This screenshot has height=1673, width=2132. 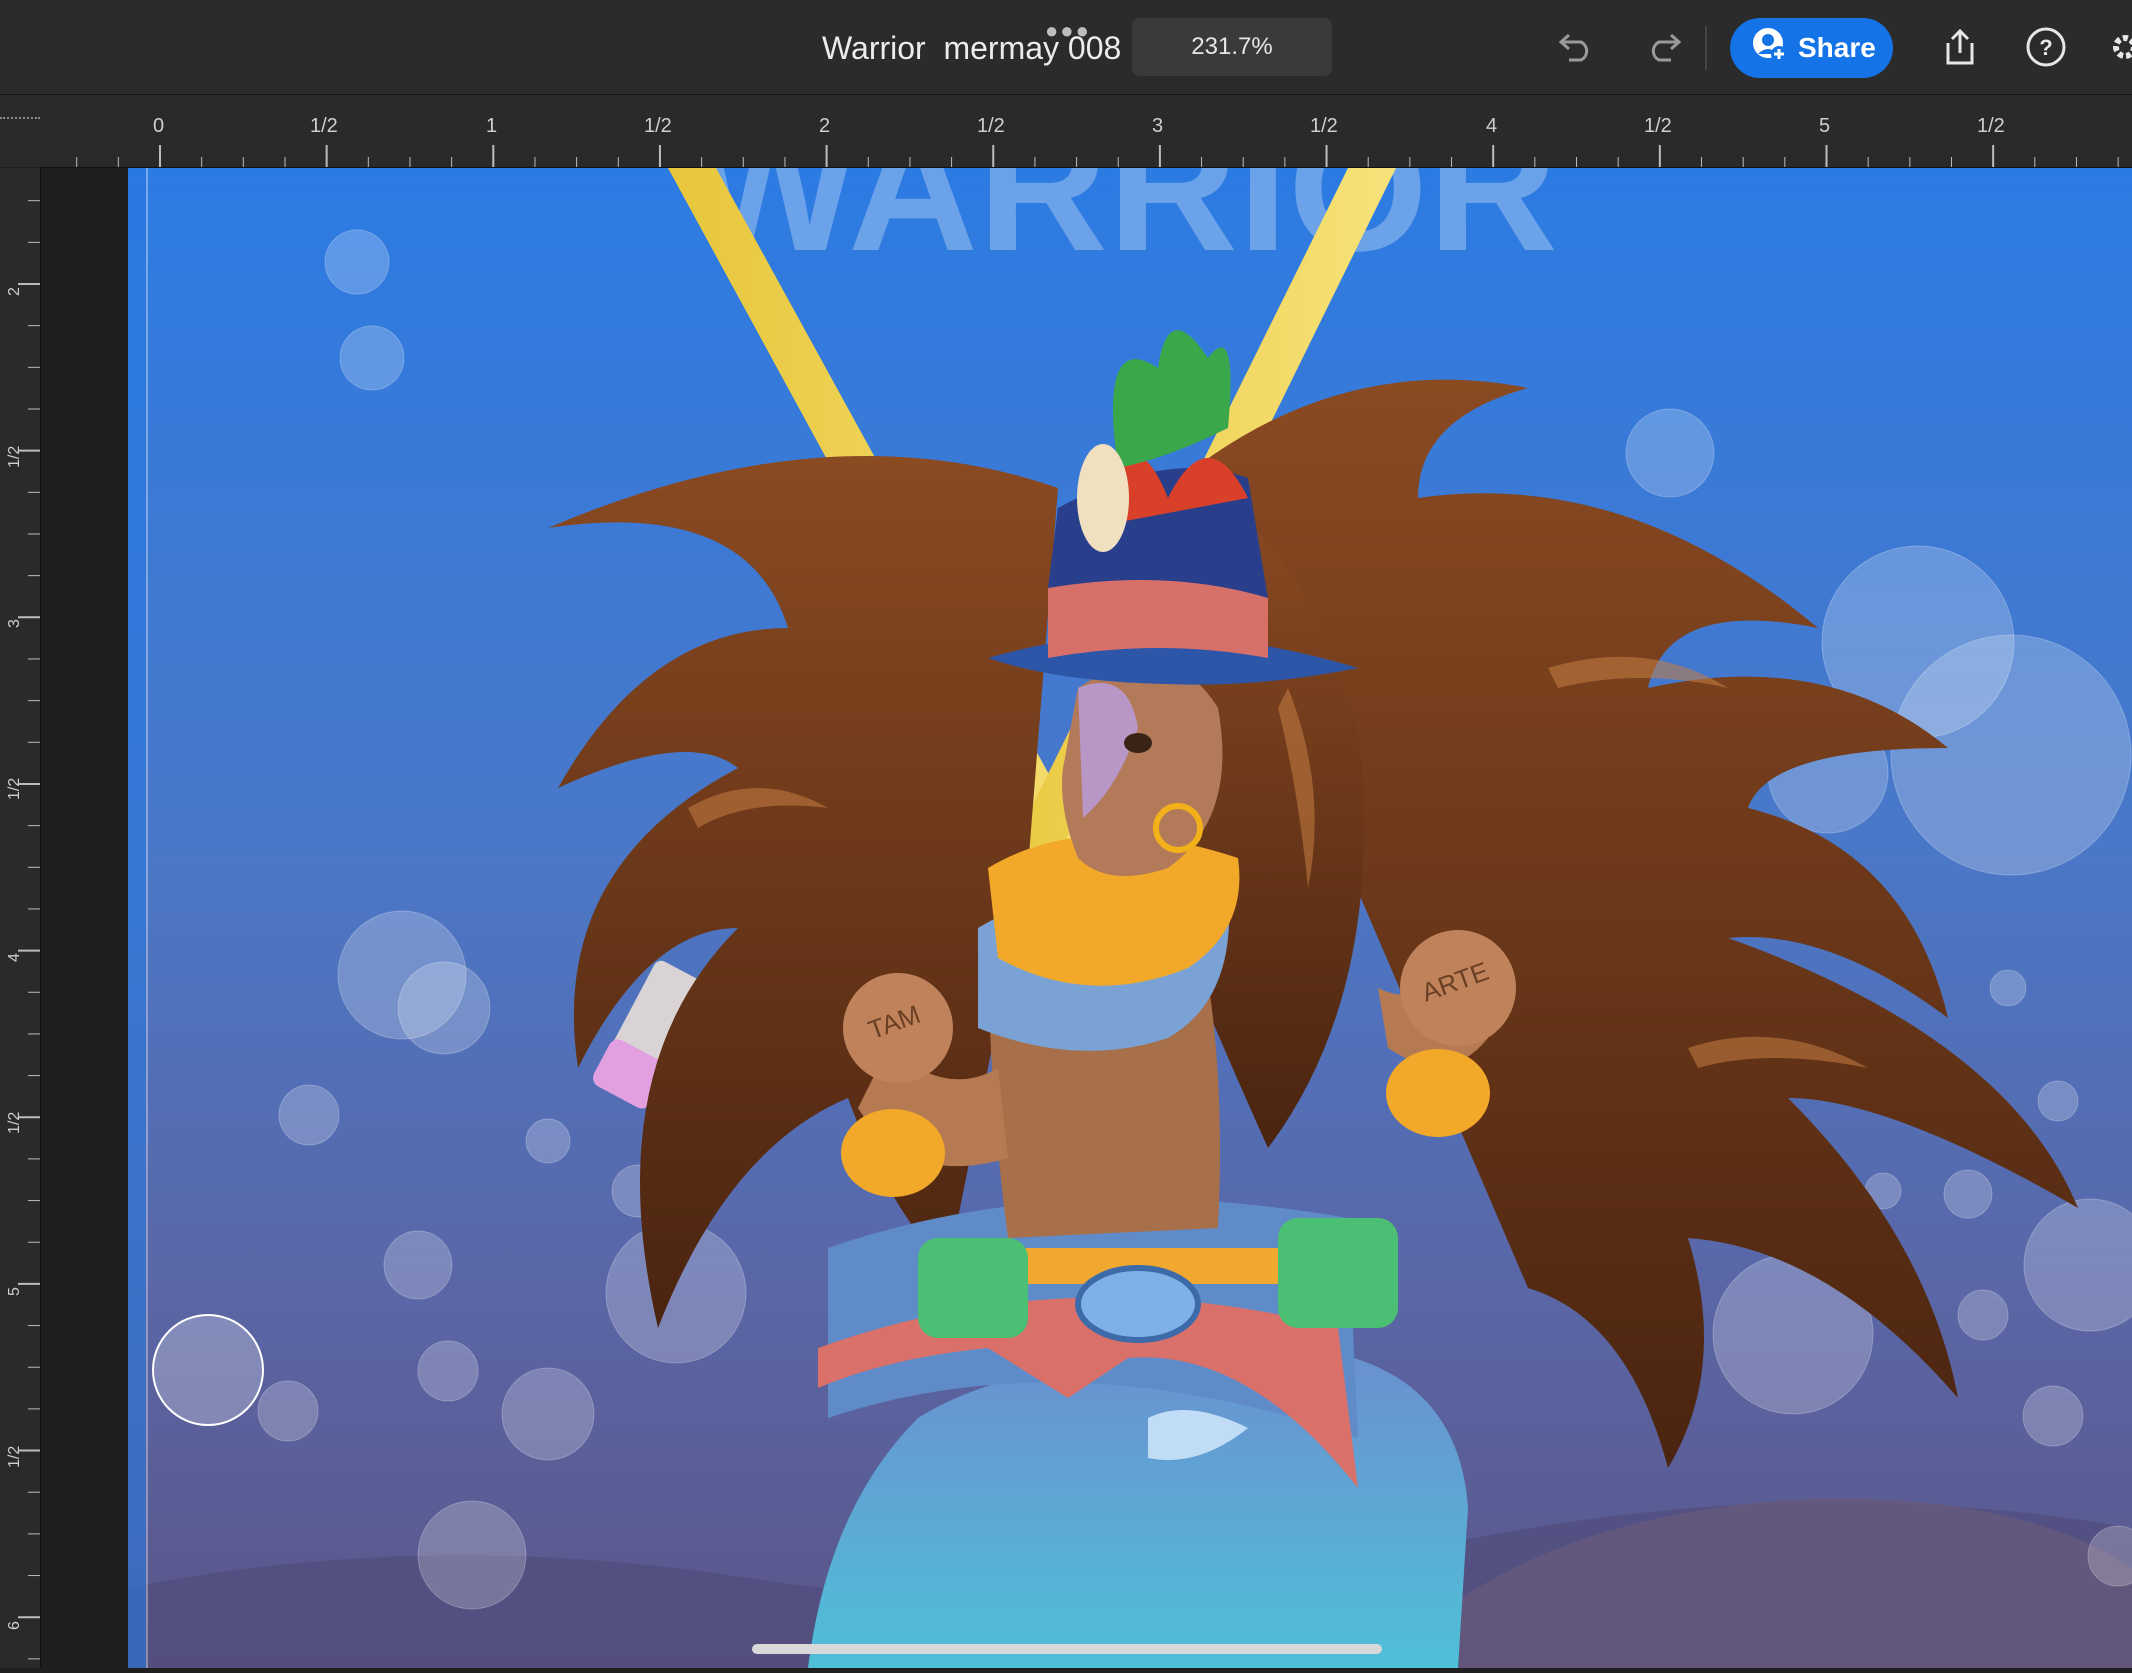 I want to click on redo-icon, so click(x=1665, y=47).